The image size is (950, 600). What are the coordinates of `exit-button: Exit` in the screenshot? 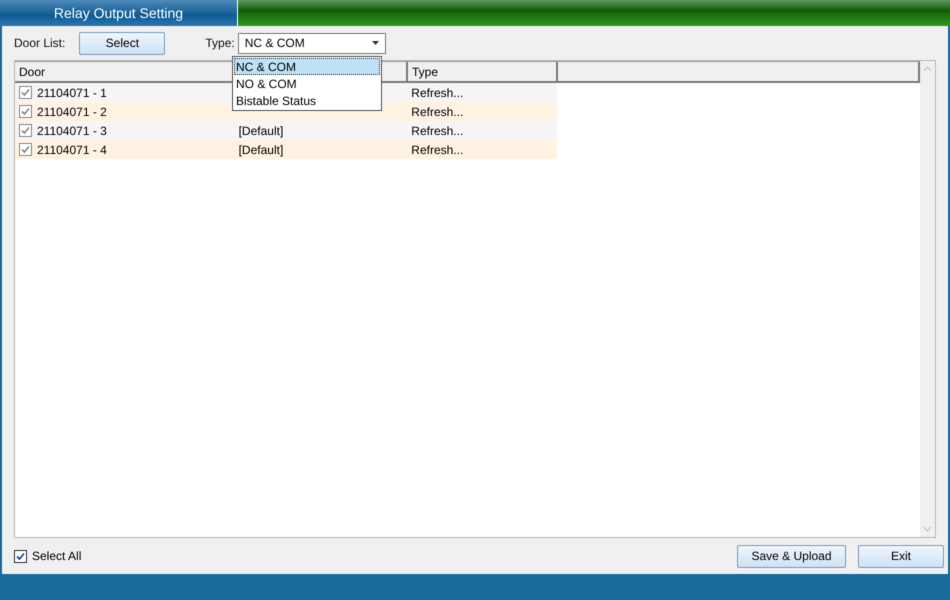 It's located at (901, 556).